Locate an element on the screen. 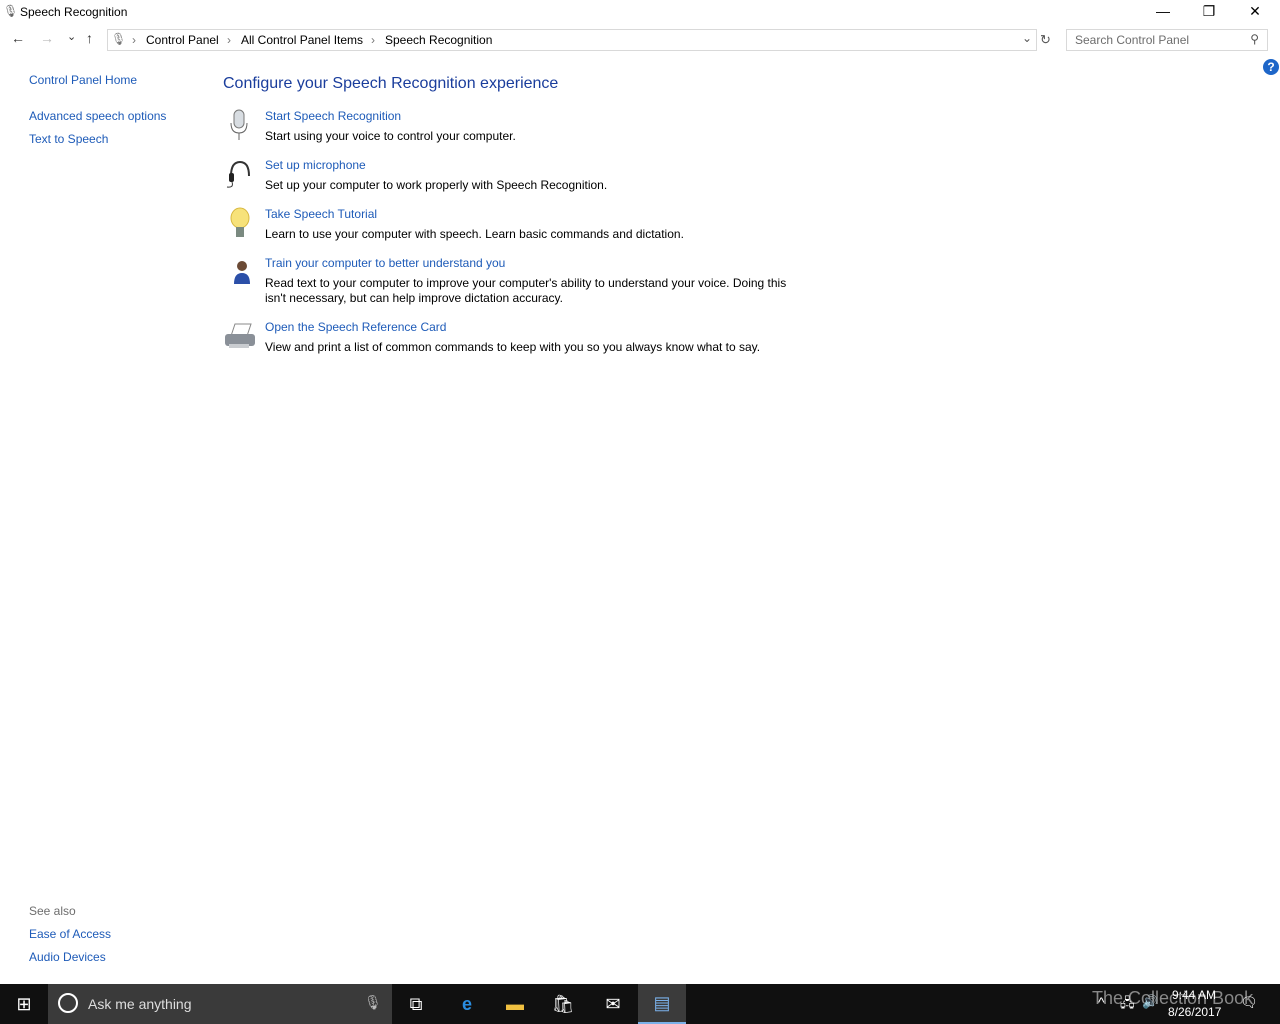  search-input: Search Control Panel ⚲ is located at coordinates (1167, 40).